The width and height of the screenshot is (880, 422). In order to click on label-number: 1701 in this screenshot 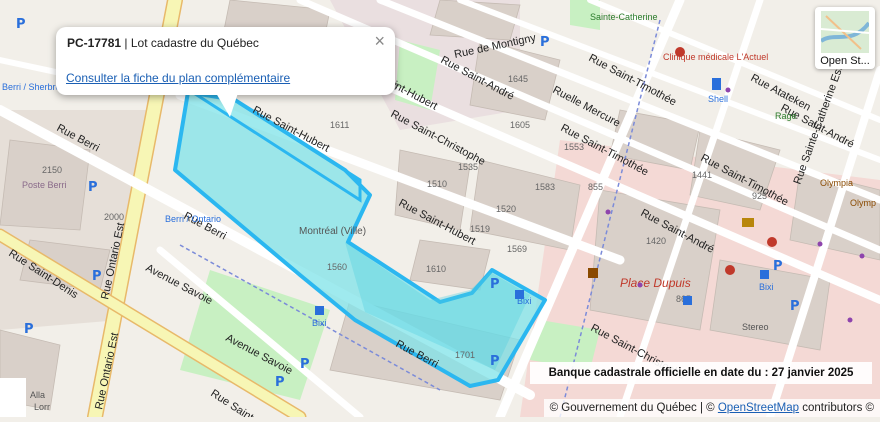, I will do `click(465, 355)`.